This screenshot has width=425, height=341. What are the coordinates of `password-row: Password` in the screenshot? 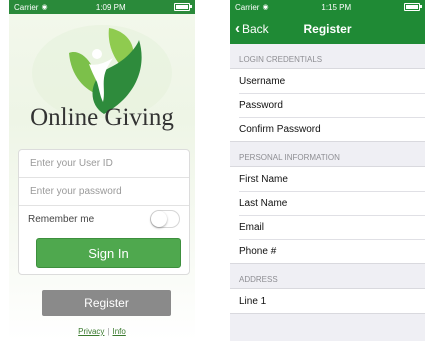 It's located at (327, 105).